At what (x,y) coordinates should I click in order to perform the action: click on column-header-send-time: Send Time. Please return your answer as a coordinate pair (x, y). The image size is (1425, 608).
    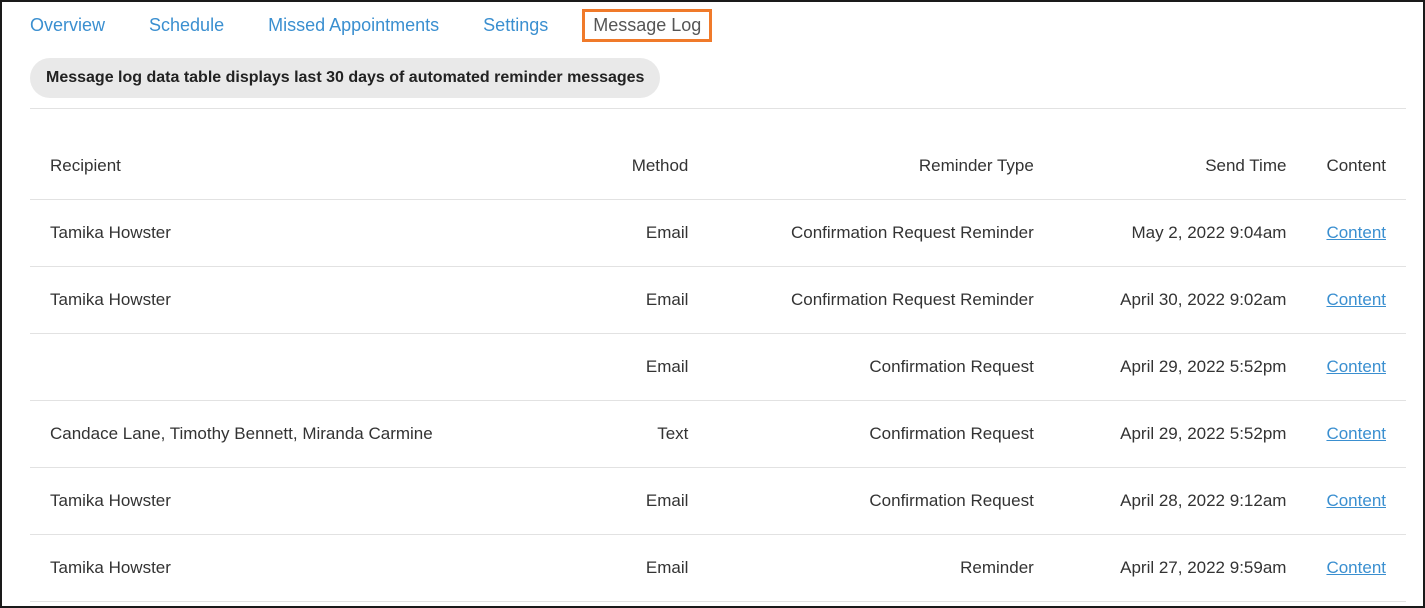
    Looking at the image, I should click on (1180, 166).